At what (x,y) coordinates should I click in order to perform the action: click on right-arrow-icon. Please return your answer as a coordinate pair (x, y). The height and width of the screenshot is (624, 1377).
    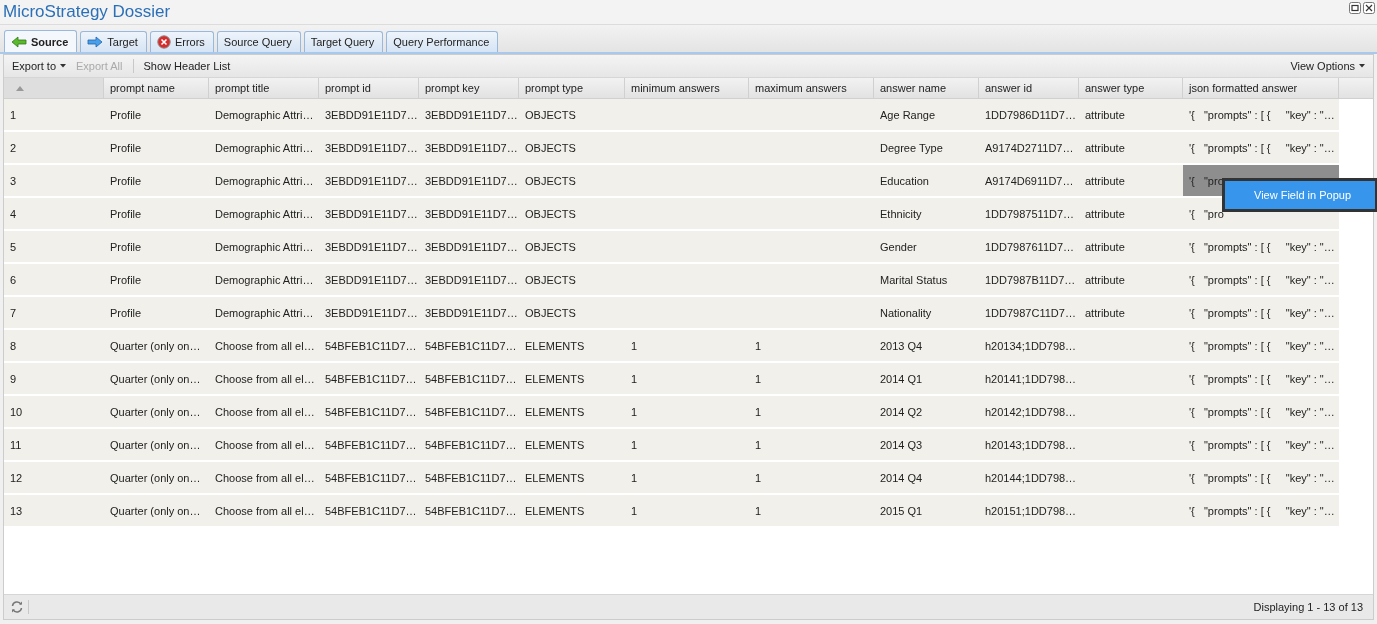
    Looking at the image, I should click on (95, 42).